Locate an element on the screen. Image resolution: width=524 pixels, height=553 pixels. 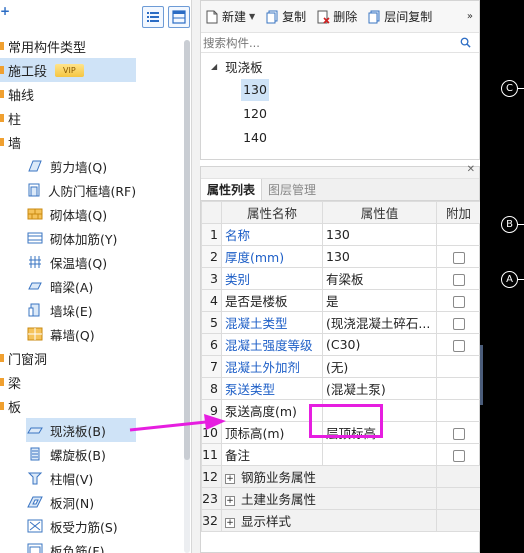
tab-layer-management: 图层管理 is located at coordinates (292, 189).